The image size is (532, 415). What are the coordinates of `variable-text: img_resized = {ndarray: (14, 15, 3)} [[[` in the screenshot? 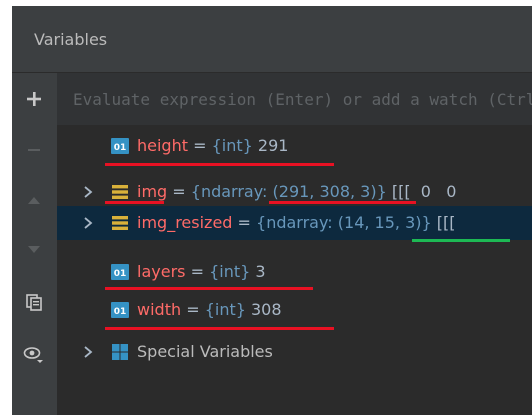 It's located at (296, 222).